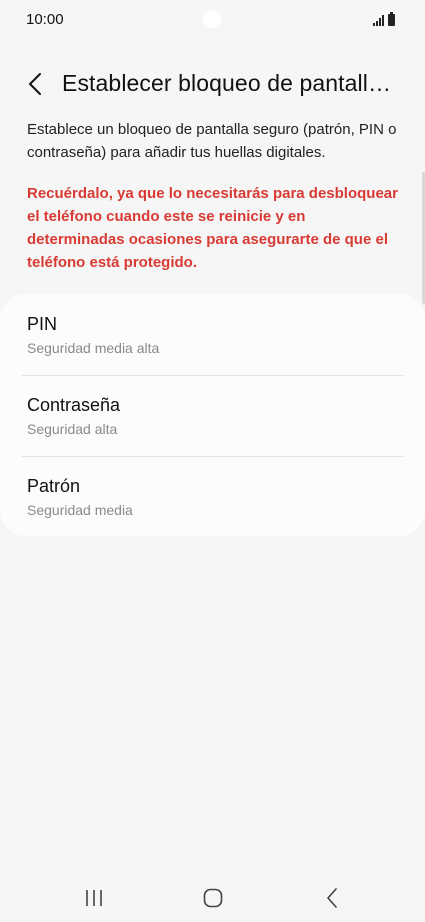 The image size is (425, 922). What do you see at coordinates (42, 324) in the screenshot?
I see `option-title: PIN` at bounding box center [42, 324].